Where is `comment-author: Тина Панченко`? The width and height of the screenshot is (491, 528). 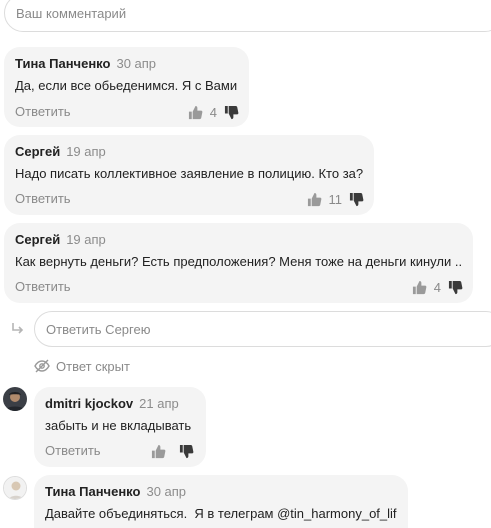
comment-author: Тина Панченко is located at coordinates (62, 63).